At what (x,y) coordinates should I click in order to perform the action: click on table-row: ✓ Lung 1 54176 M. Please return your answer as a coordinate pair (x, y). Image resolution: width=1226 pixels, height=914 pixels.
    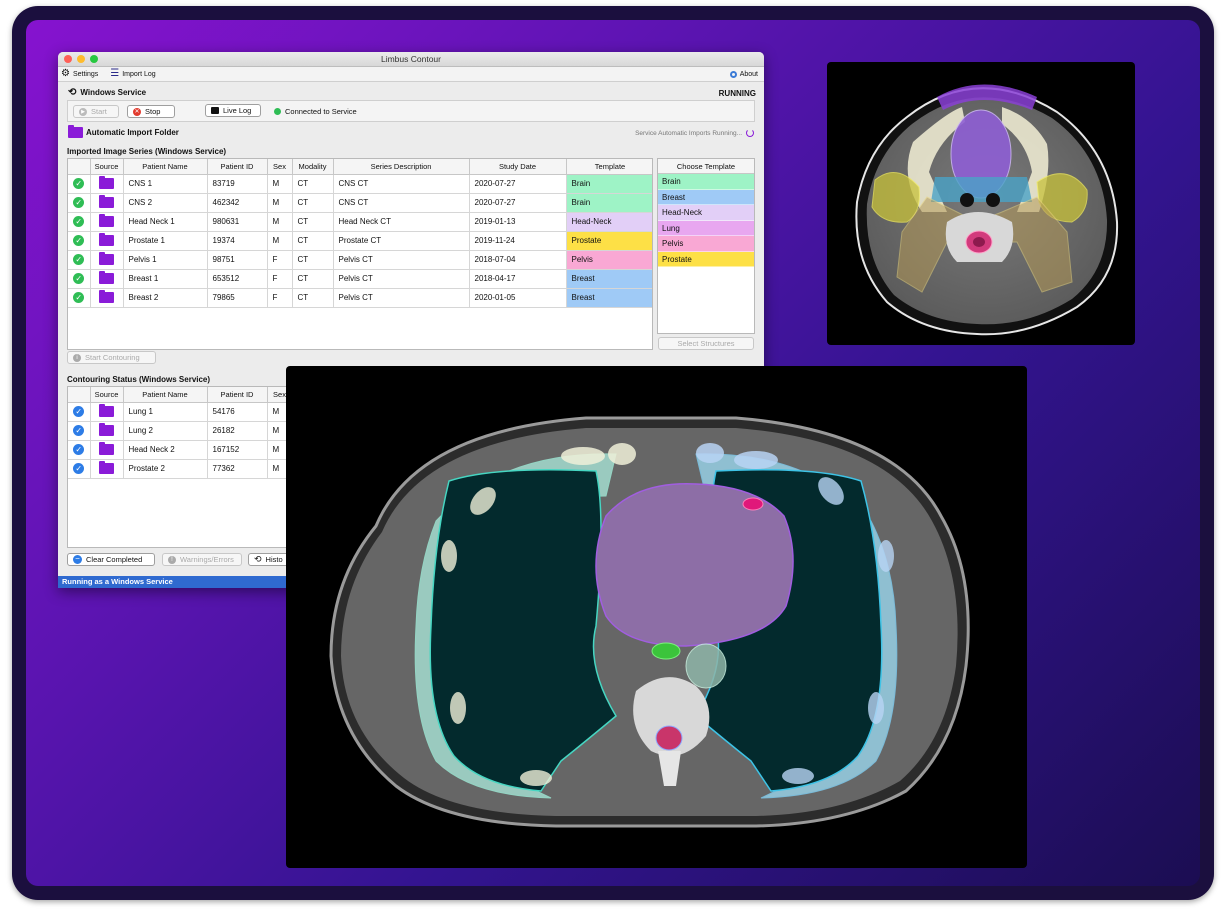
    Looking at the image, I should click on (180, 412).